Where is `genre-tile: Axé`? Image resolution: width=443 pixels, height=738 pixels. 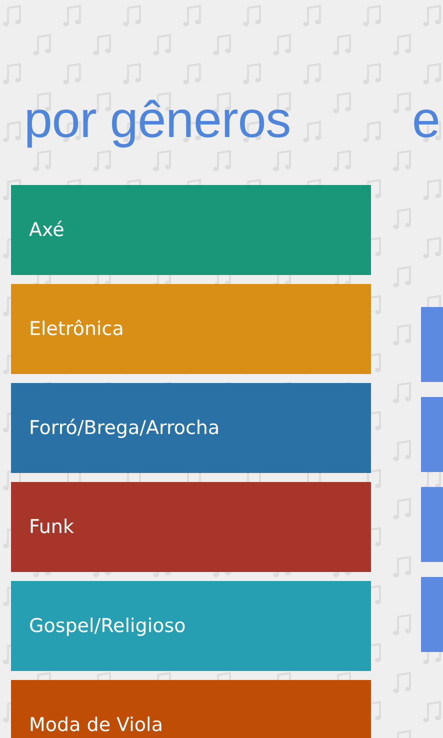 genre-tile: Axé is located at coordinates (191, 230).